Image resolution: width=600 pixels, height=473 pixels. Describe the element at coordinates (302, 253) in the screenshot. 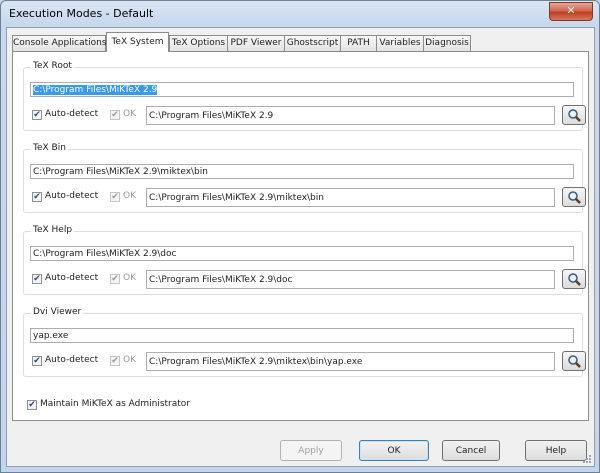

I see `tex-help-input: C:\Program Files\MiKTeX 2.9\doc` at that location.